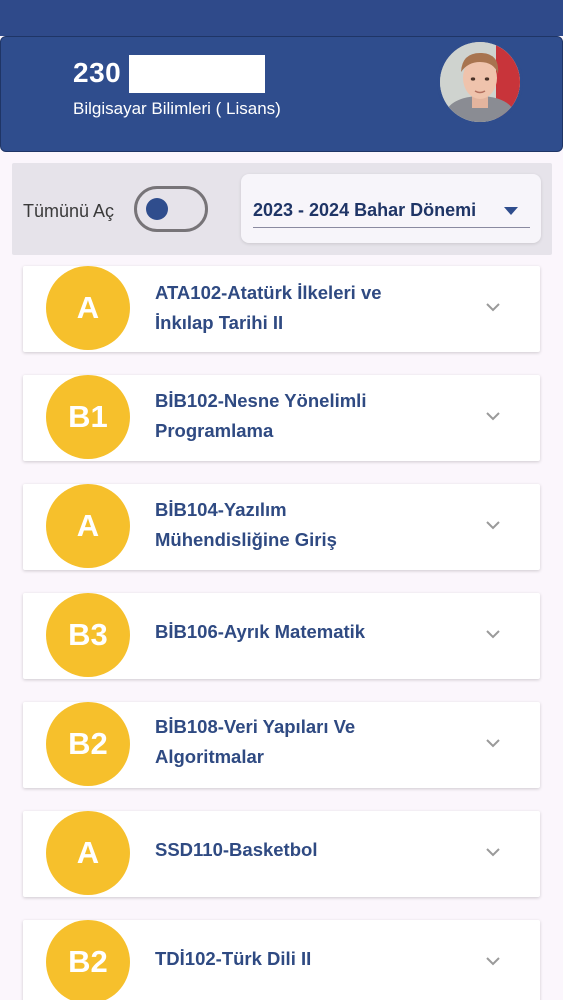 This screenshot has width=563, height=1000. Describe the element at coordinates (97, 72) in the screenshot. I see `student-id: 230` at that location.